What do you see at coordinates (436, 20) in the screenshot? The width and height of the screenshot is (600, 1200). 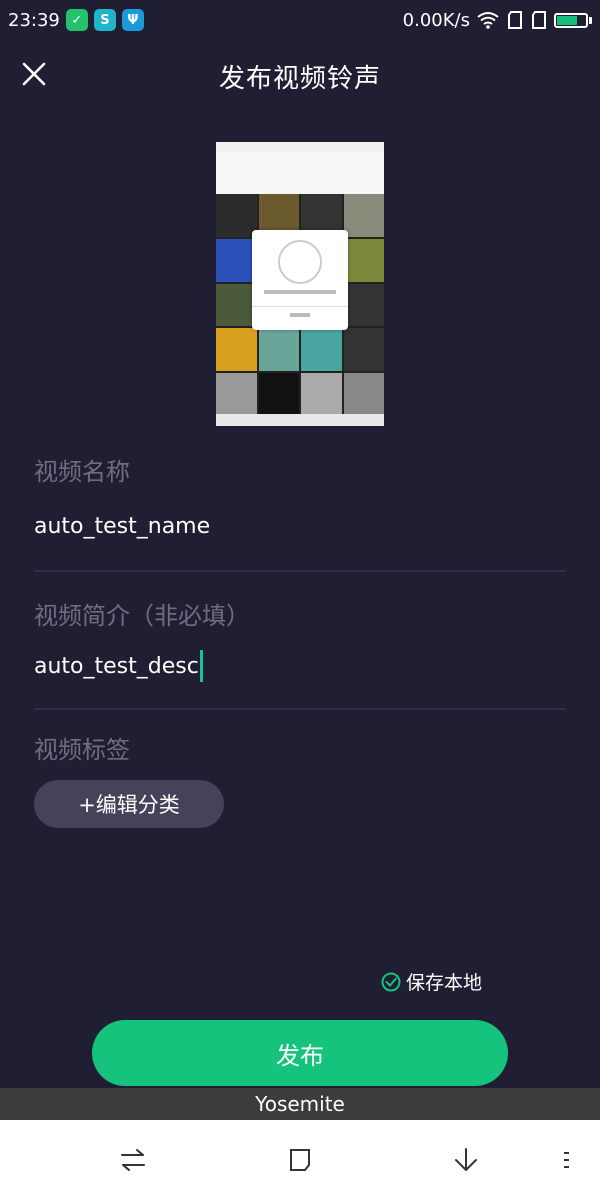 I see `net-speed: 0.00K/s` at bounding box center [436, 20].